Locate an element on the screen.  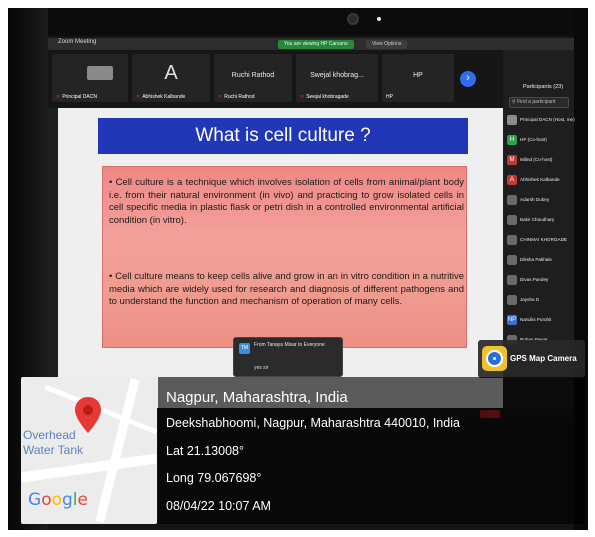
map-label-line2: Water Tank is located at coordinates (53, 450).